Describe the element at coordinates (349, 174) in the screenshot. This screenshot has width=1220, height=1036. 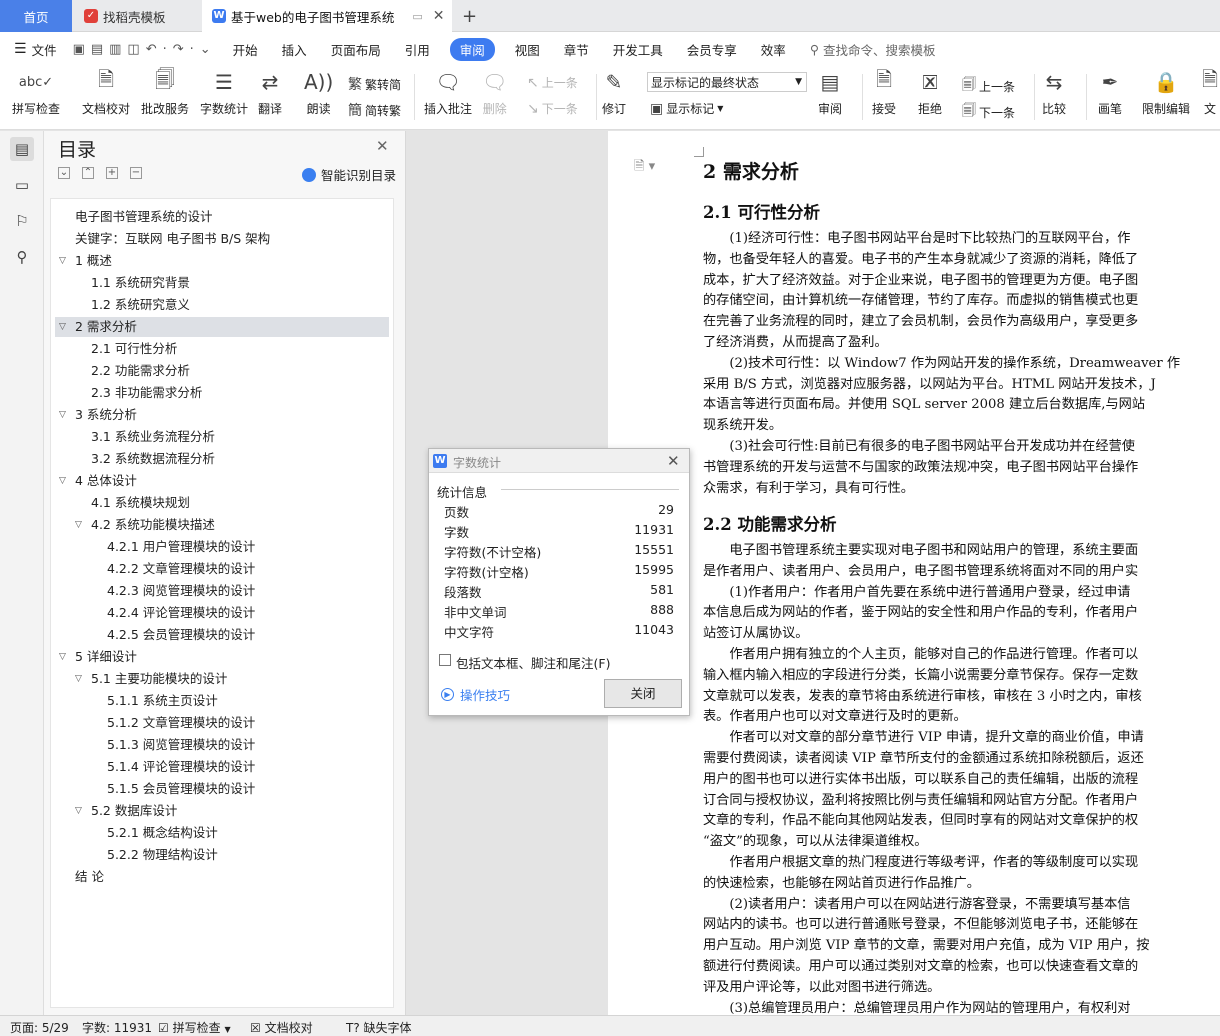
I see `smart-toc-button: 智能识别目录` at that location.